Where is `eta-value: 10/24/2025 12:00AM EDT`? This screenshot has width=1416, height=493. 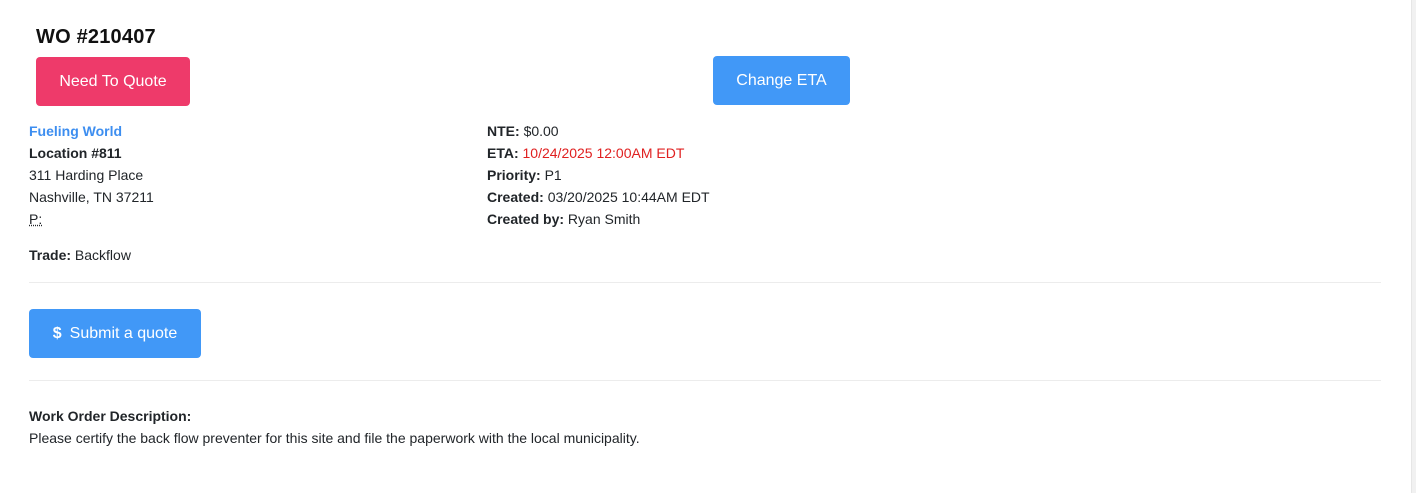
eta-value: 10/24/2025 12:00AM EDT is located at coordinates (603, 153).